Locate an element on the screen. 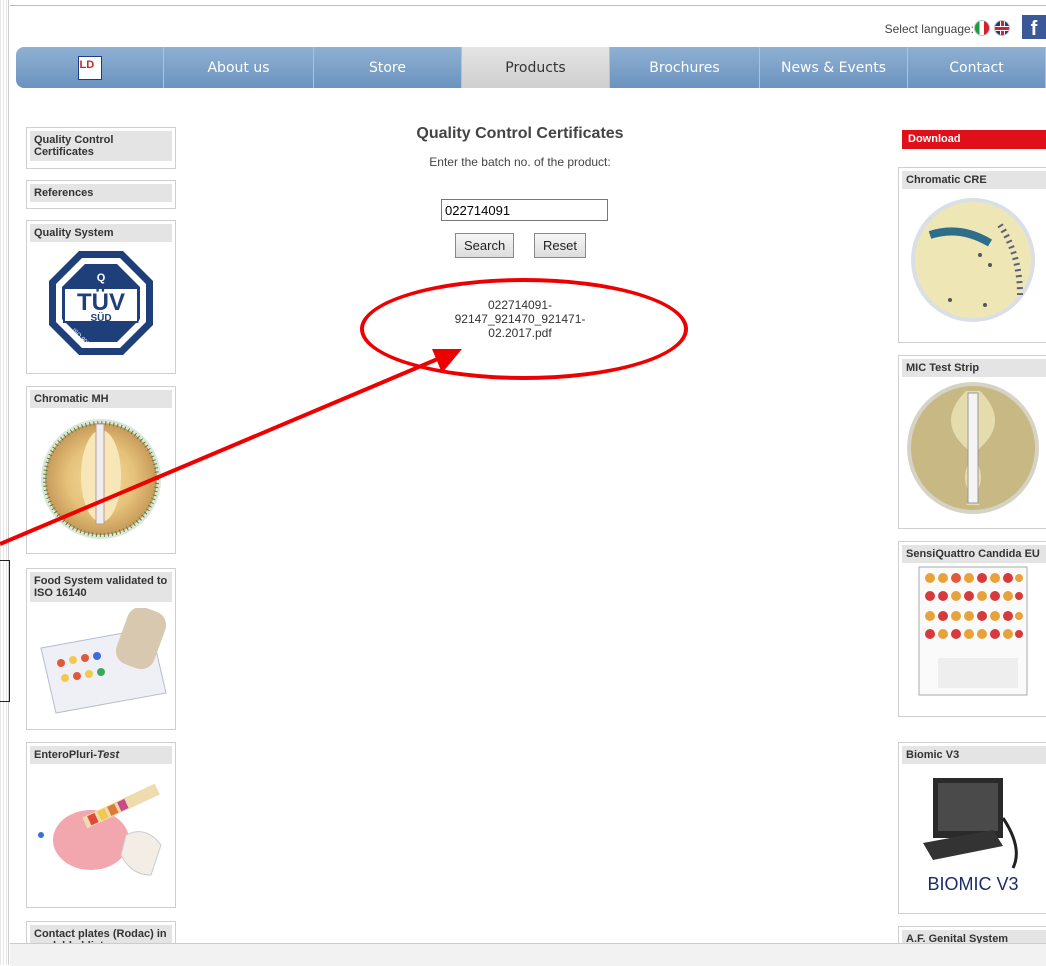  sidebar-item-food-system: Food System validated to ISO 16140 is located at coordinates (101, 649).